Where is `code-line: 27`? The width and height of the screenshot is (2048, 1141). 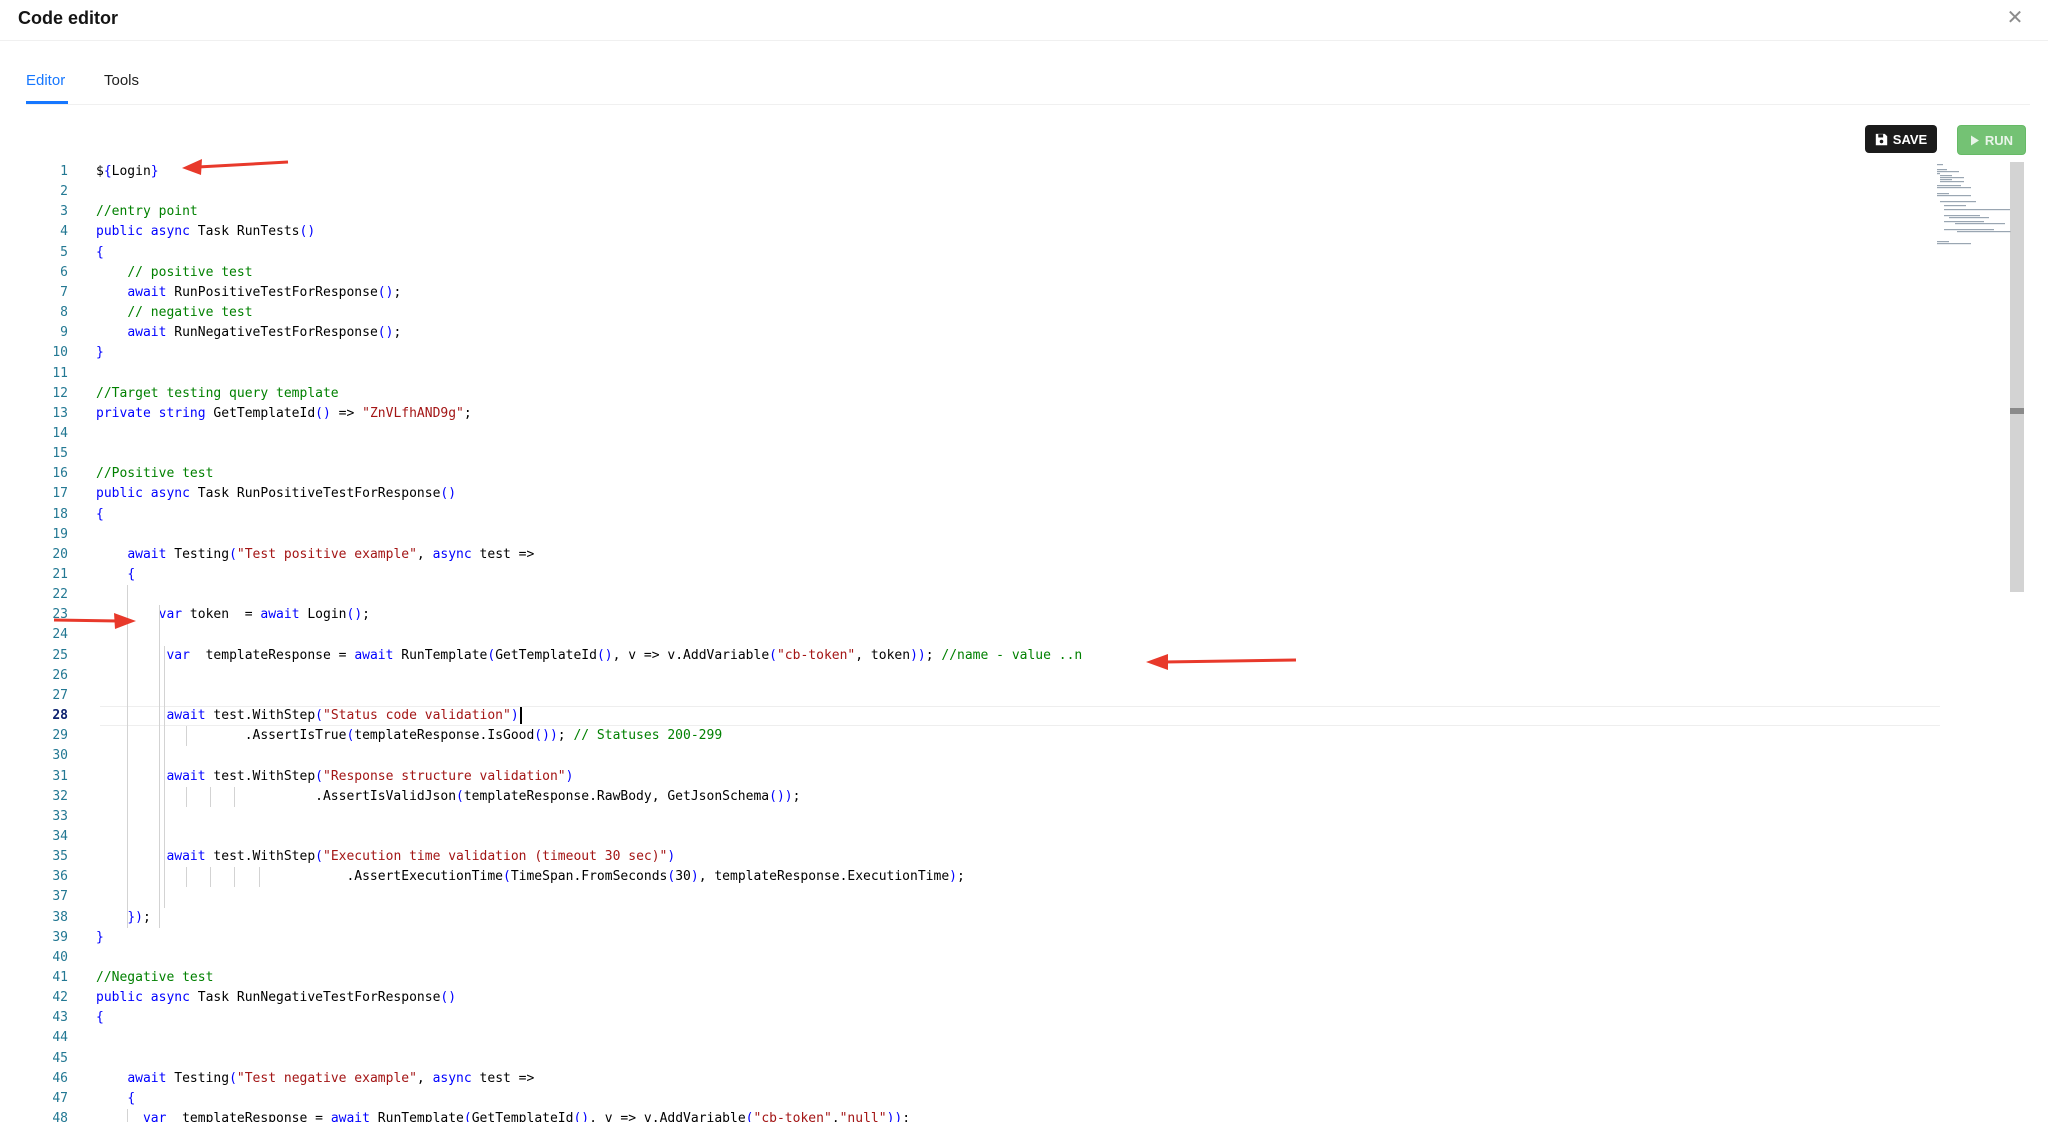
code-line: 27 is located at coordinates (990, 696).